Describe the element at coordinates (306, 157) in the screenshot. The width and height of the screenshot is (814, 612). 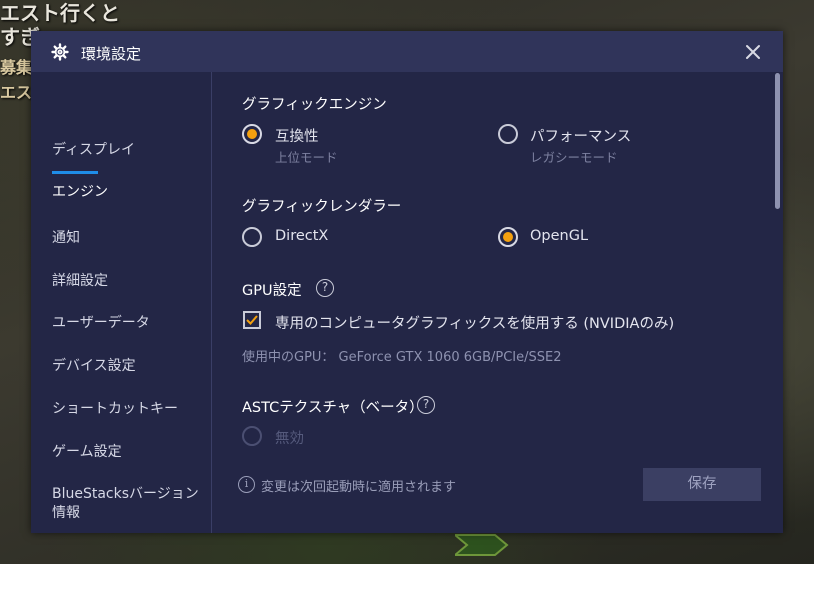
I see `compatibility-sublabel: 上位モード` at that location.